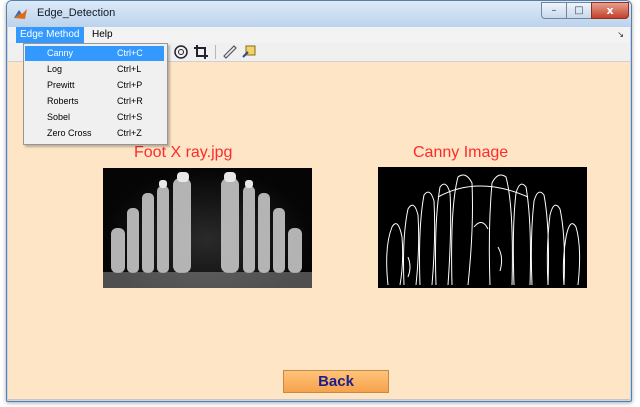 The height and width of the screenshot is (407, 640). What do you see at coordinates (207, 228) in the screenshot?
I see `original-xray-image` at bounding box center [207, 228].